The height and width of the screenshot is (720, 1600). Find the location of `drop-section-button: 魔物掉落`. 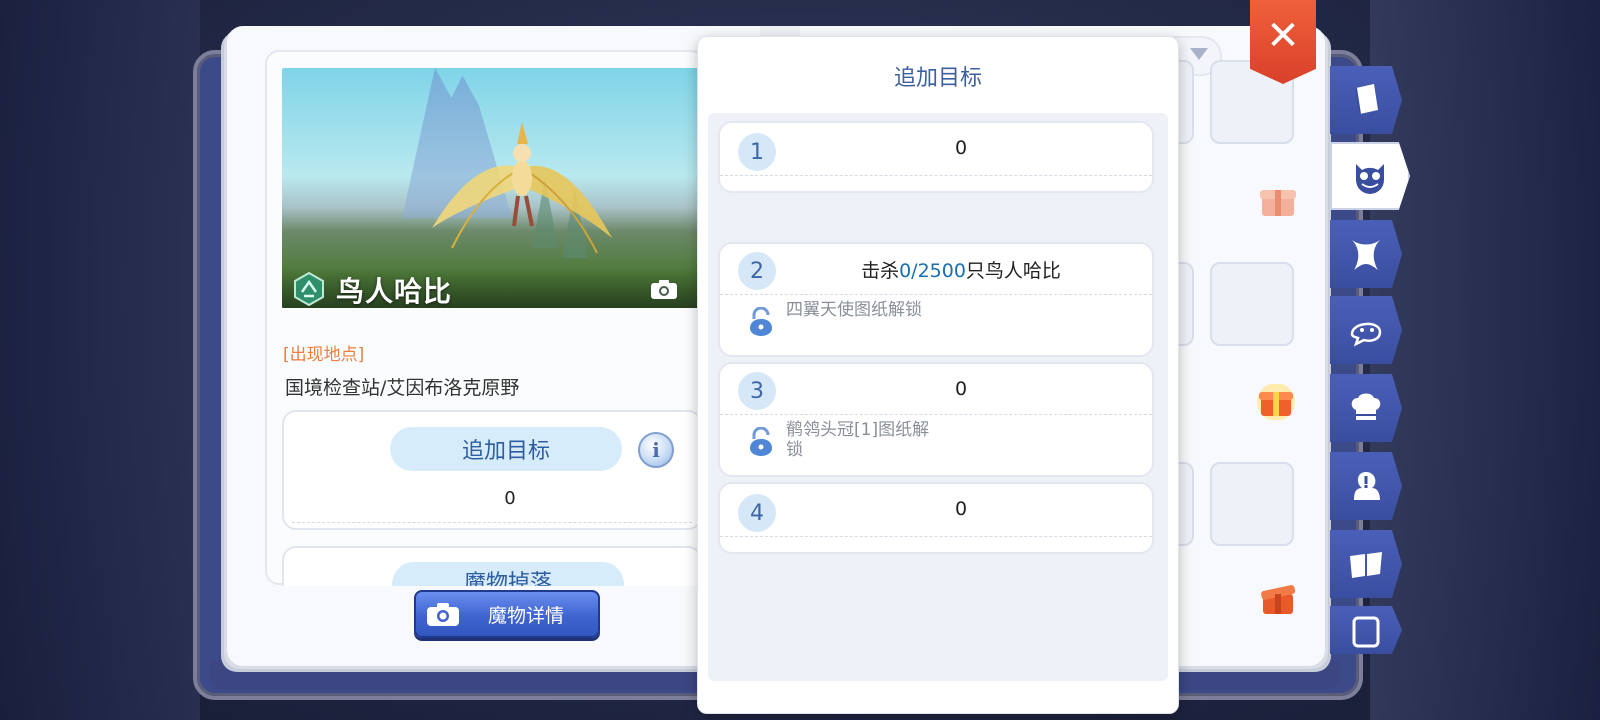

drop-section-button: 魔物掉落 is located at coordinates (508, 574).